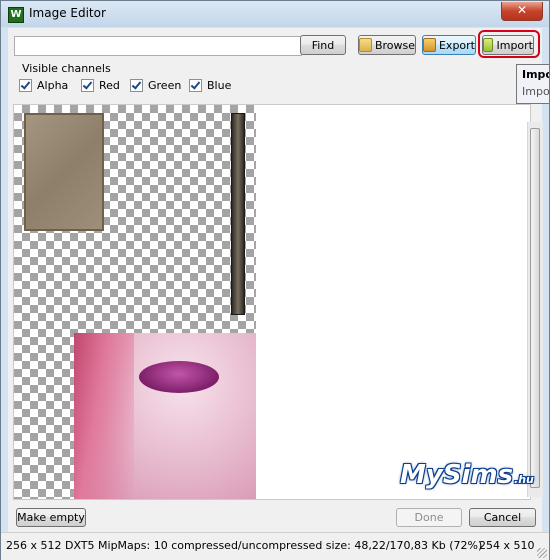  Describe the element at coordinates (507, 545) in the screenshot. I see `status-dimensions: 254 x 510` at that location.